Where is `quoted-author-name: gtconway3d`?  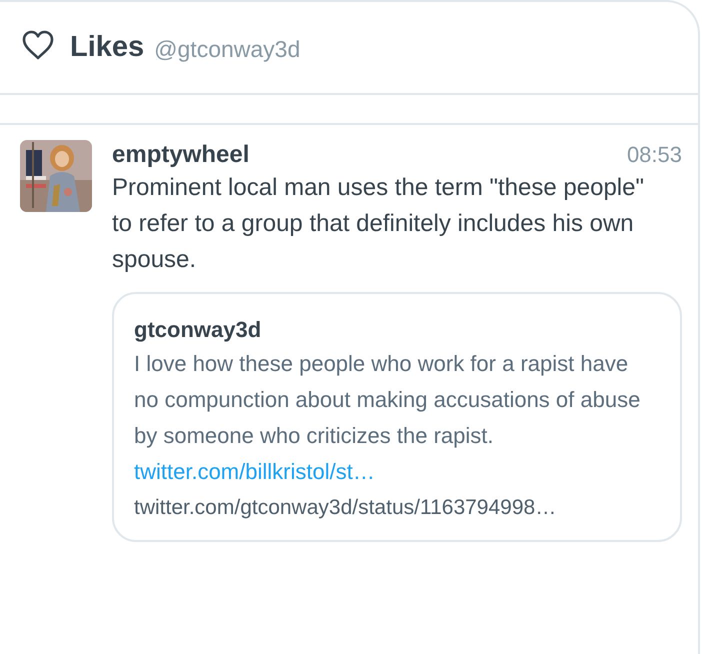
quoted-author-name: gtconway3d is located at coordinates (198, 330).